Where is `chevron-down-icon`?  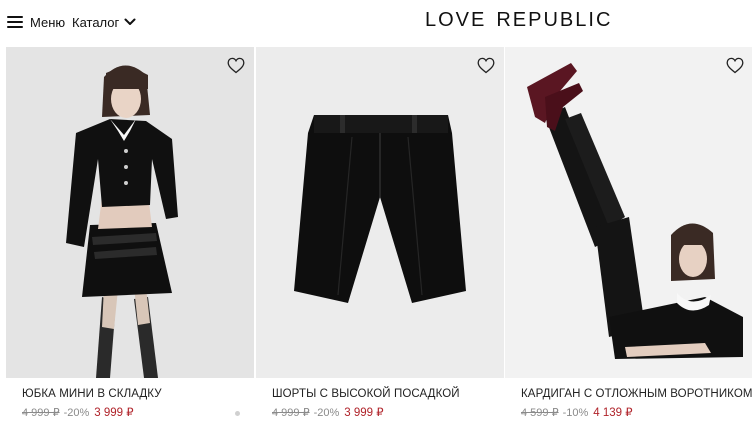
chevron-down-icon is located at coordinates (130, 21).